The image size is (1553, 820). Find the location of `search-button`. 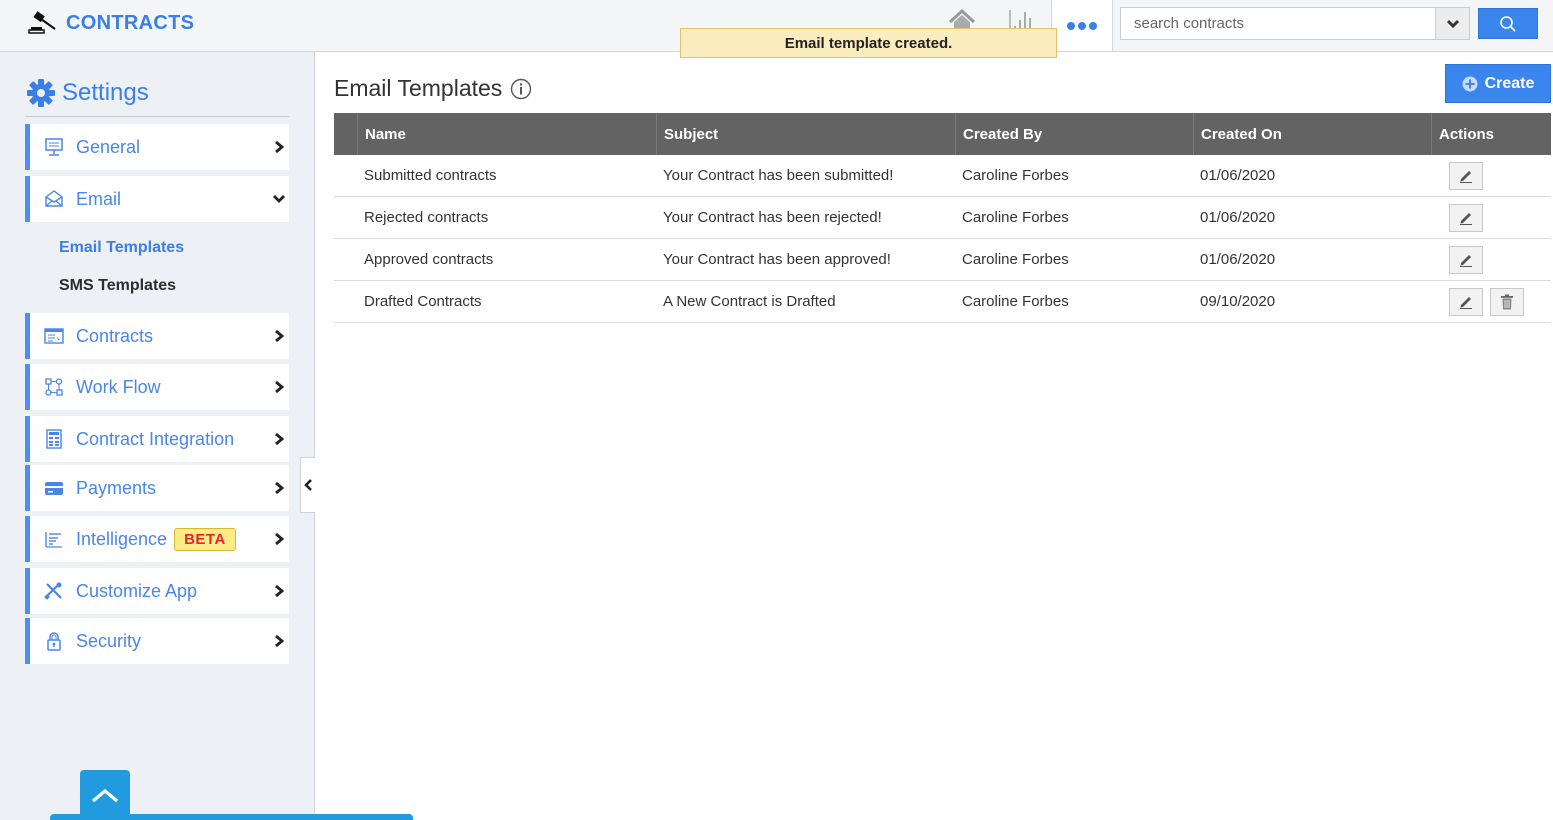

search-button is located at coordinates (1508, 23).